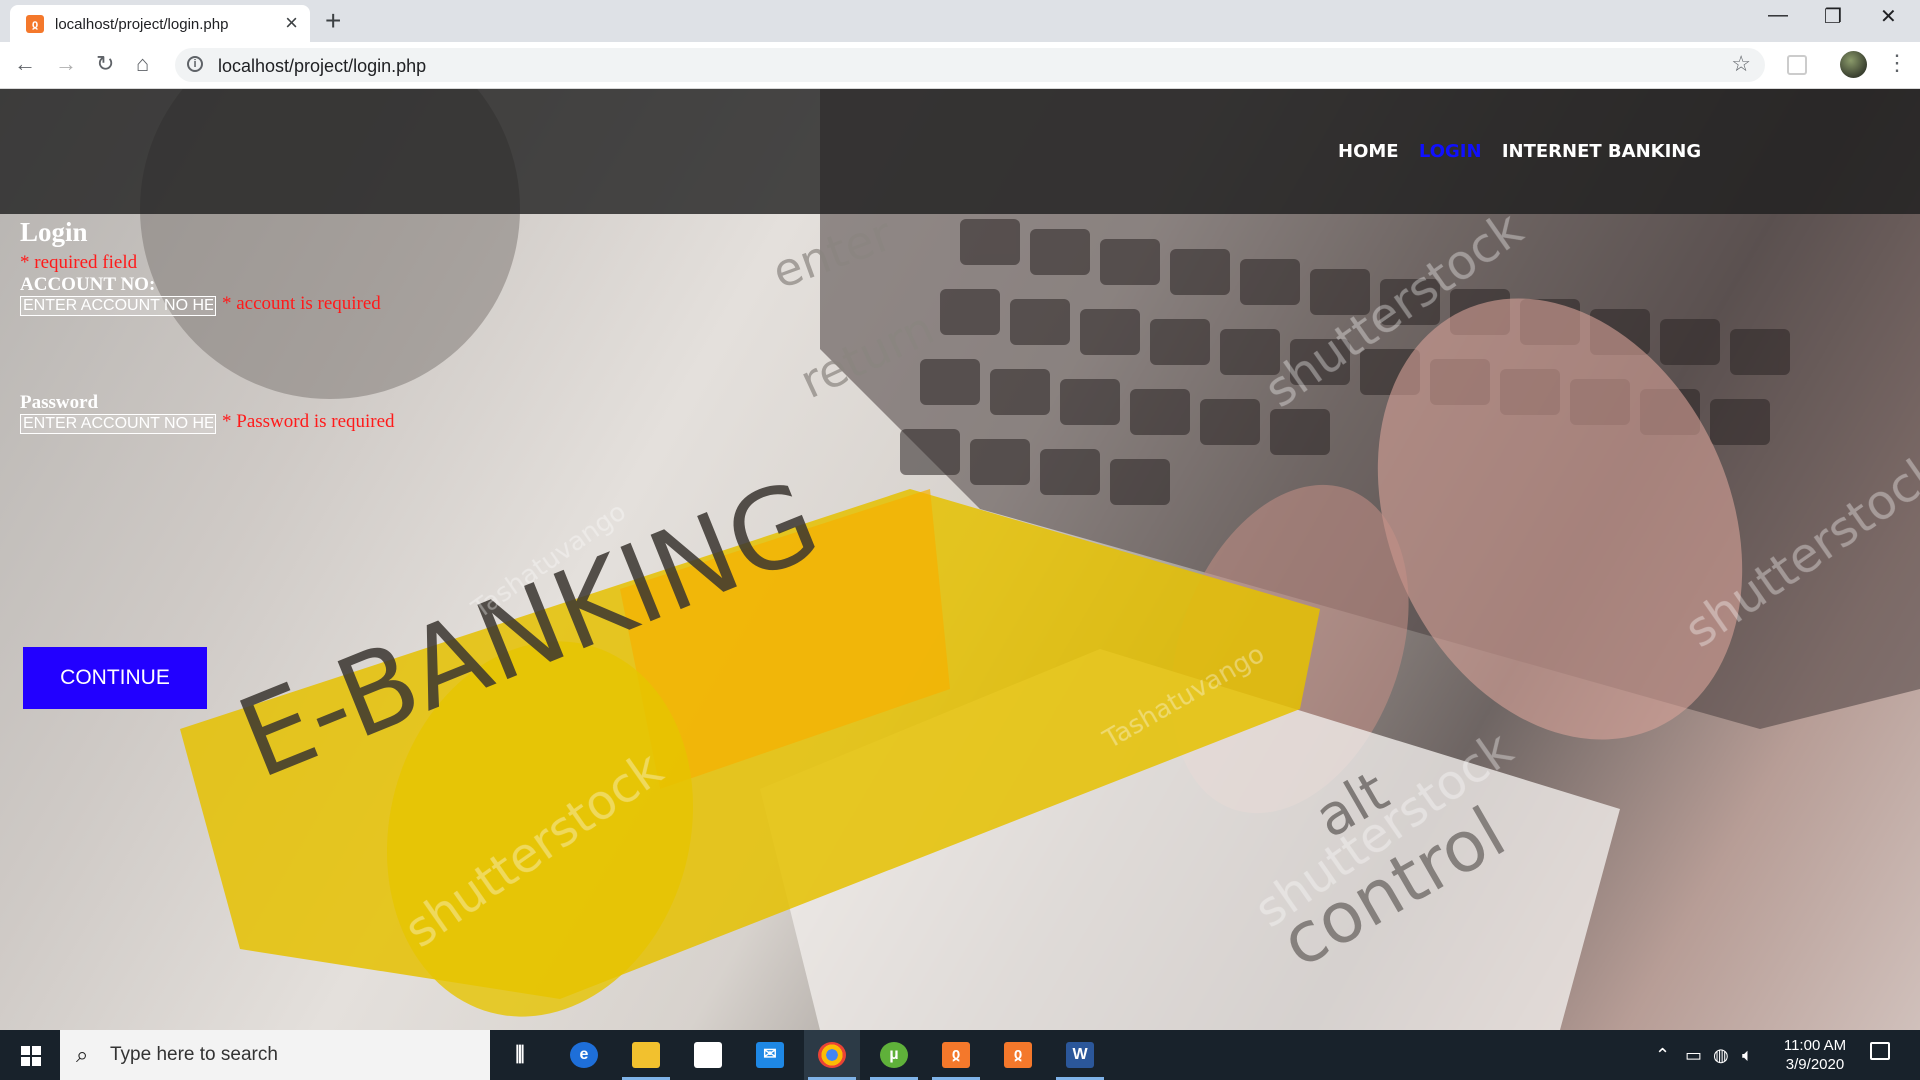  I want to click on site-header: HOME LOGIN INTERNET BANKING, so click(960, 151).